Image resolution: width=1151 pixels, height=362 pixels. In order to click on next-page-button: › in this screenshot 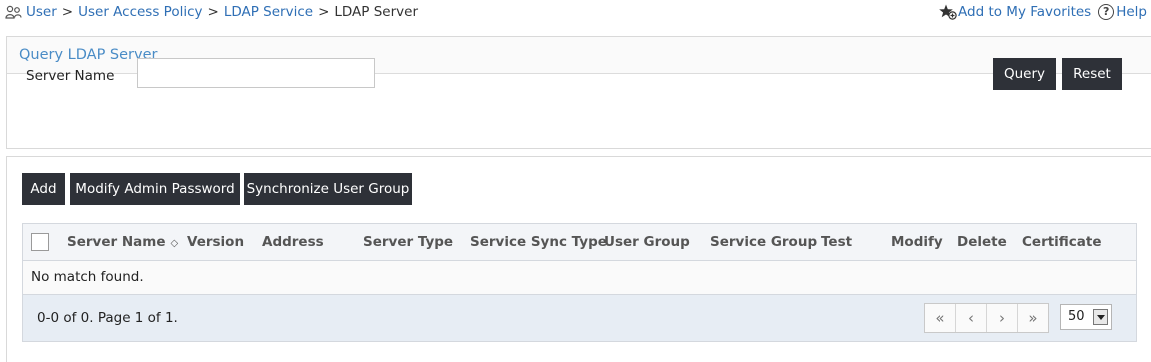, I will do `click(1002, 318)`.